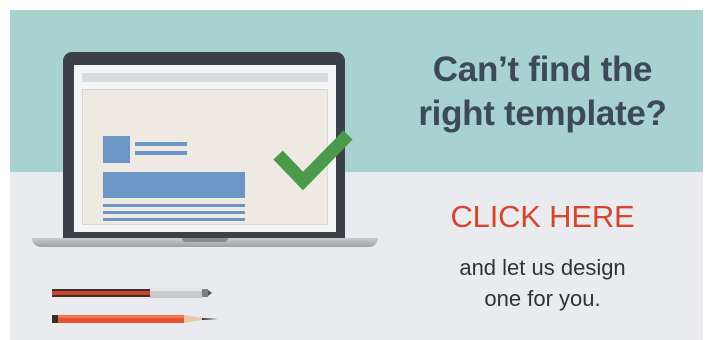 This screenshot has height=340, width=713. What do you see at coordinates (542, 217) in the screenshot?
I see `click-here-link: CLICK HERE` at bounding box center [542, 217].